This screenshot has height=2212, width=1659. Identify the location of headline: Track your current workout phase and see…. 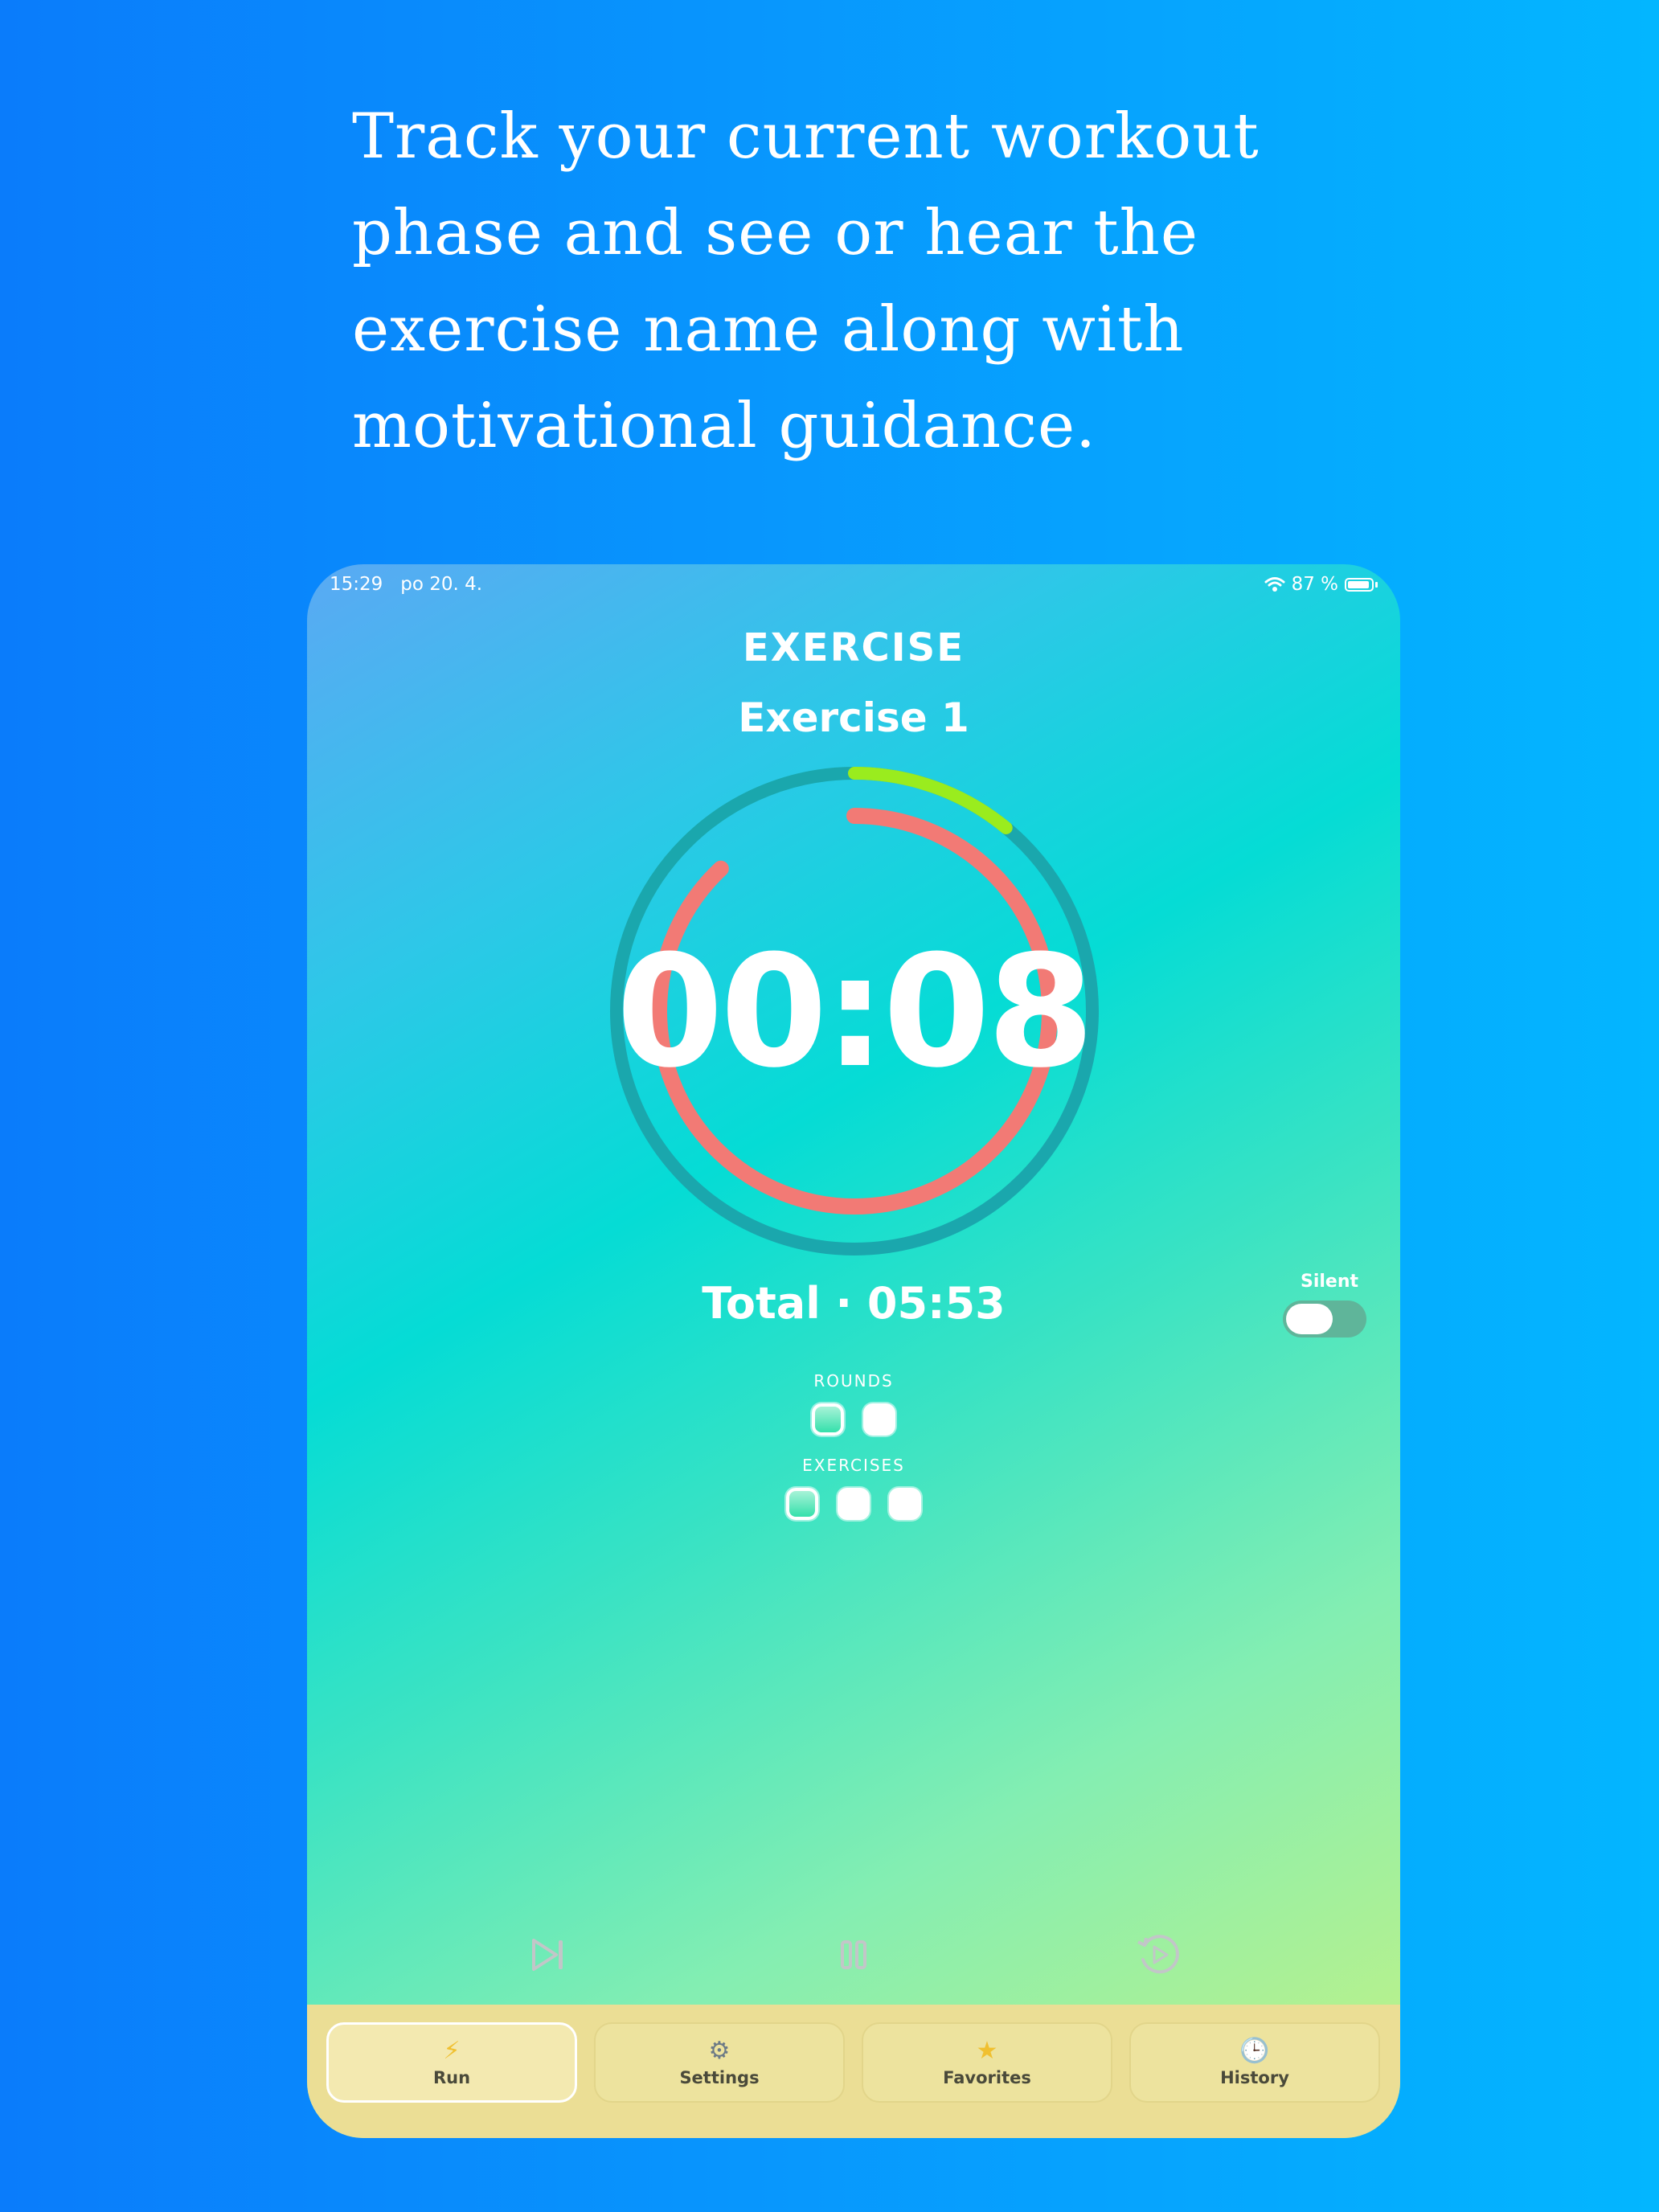
(806, 281).